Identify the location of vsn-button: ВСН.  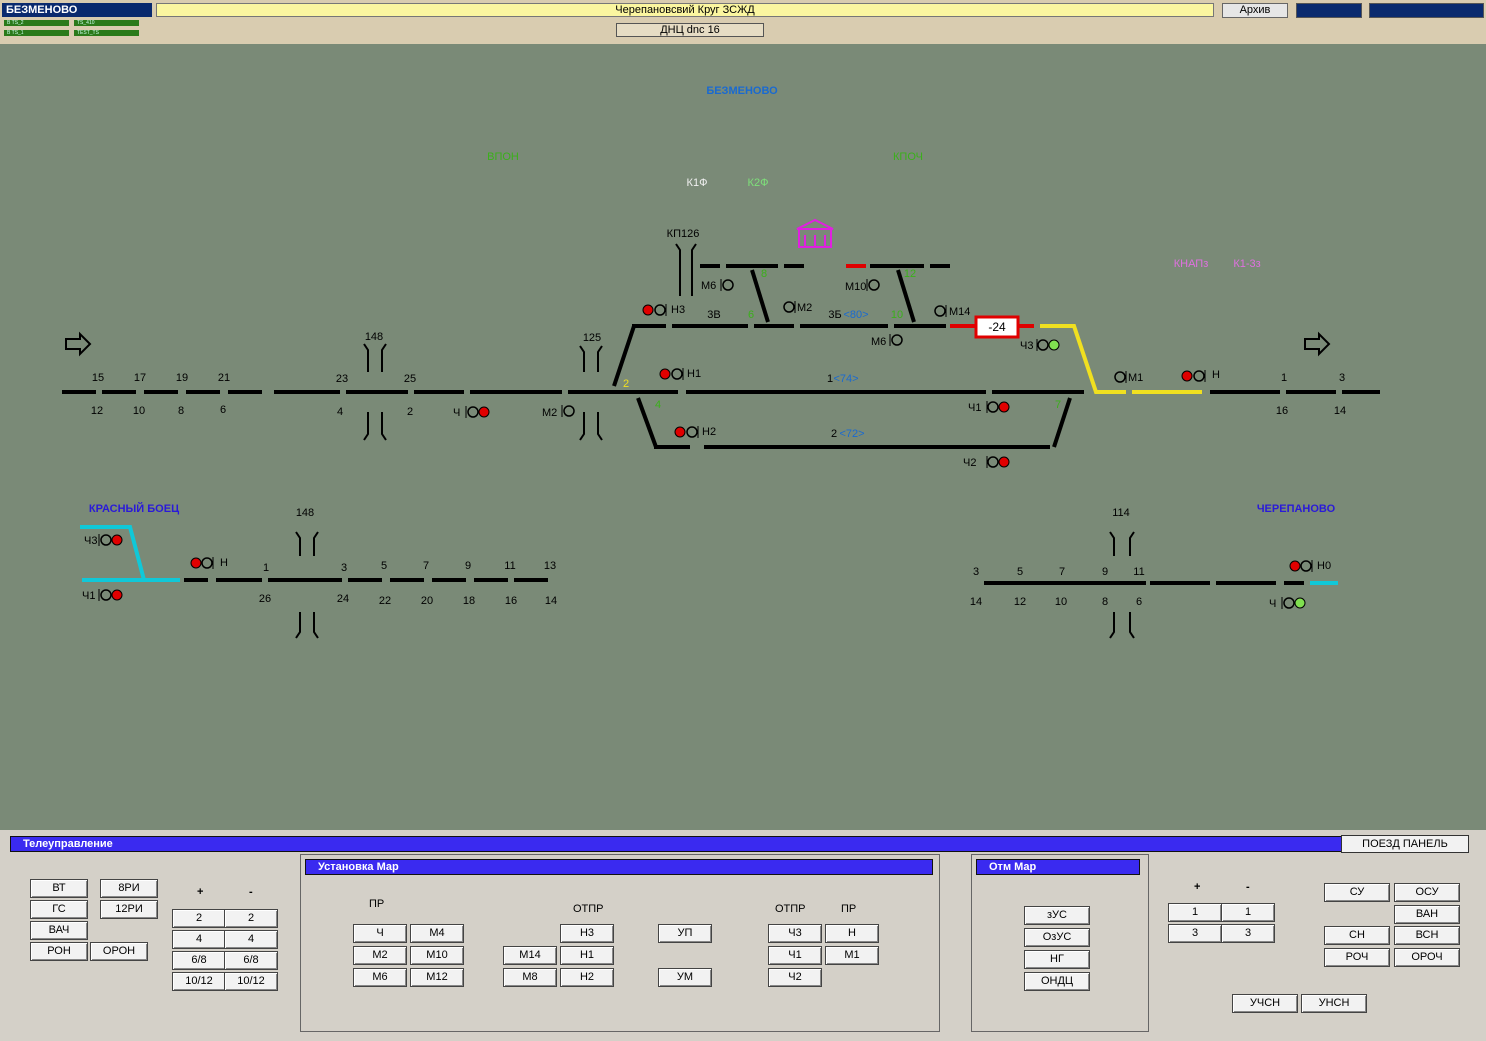
(1427, 935).